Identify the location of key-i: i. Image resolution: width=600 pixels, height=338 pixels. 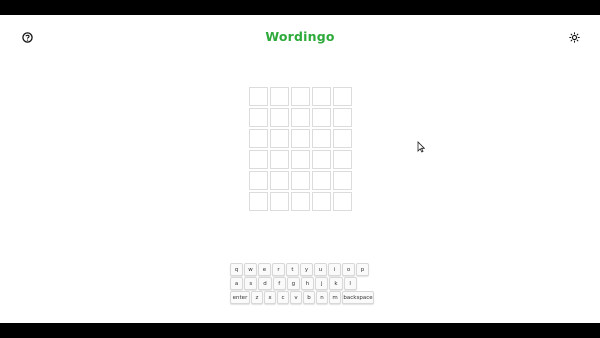
(334, 269).